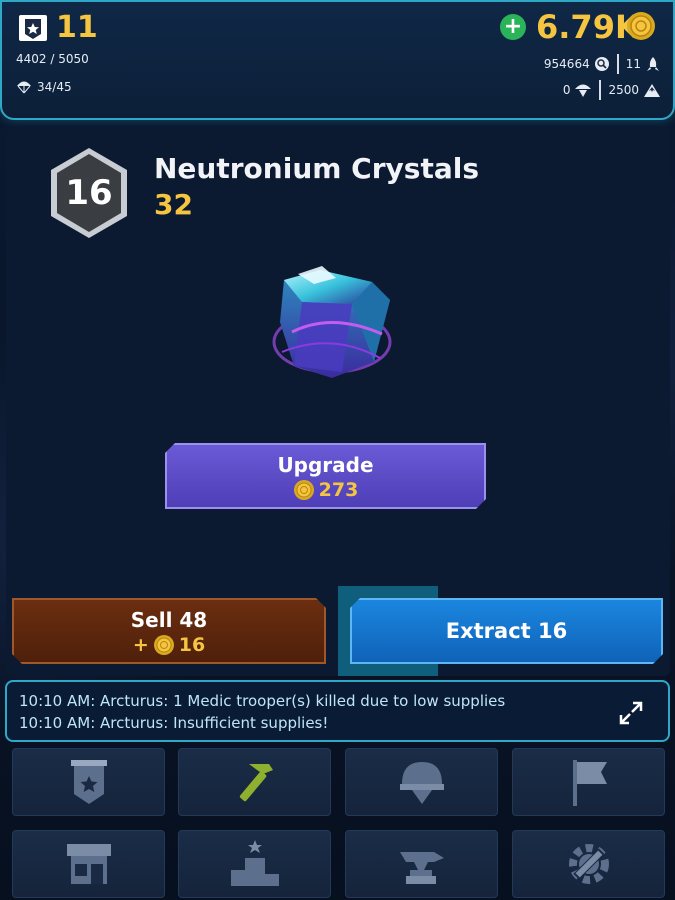 The height and width of the screenshot is (900, 675). What do you see at coordinates (338, 490) in the screenshot?
I see `upgrade-cost-value: 273` at bounding box center [338, 490].